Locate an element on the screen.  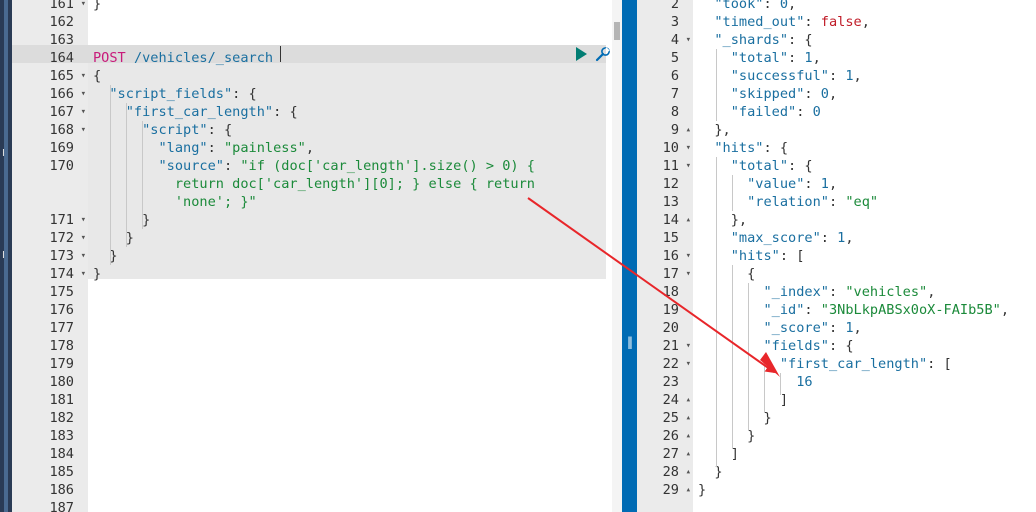
line-number: 161 ▾ is located at coordinates (50, 6).